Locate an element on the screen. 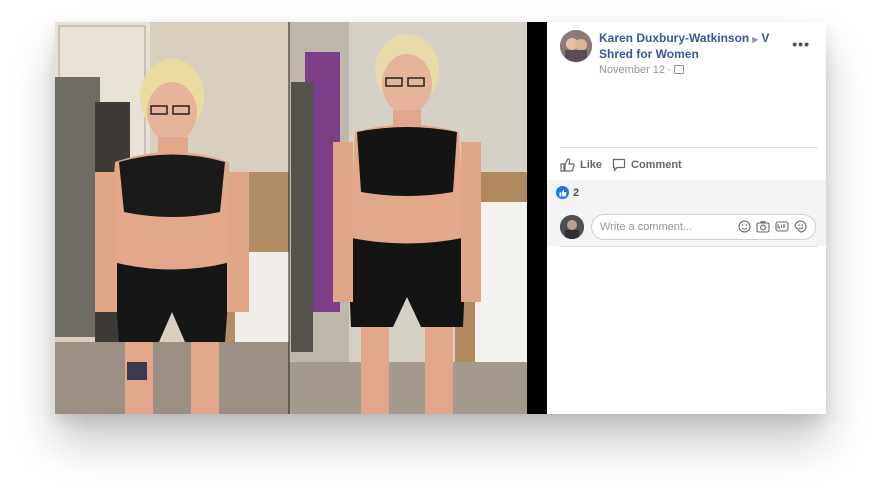  sticker-icon is located at coordinates (800, 226).